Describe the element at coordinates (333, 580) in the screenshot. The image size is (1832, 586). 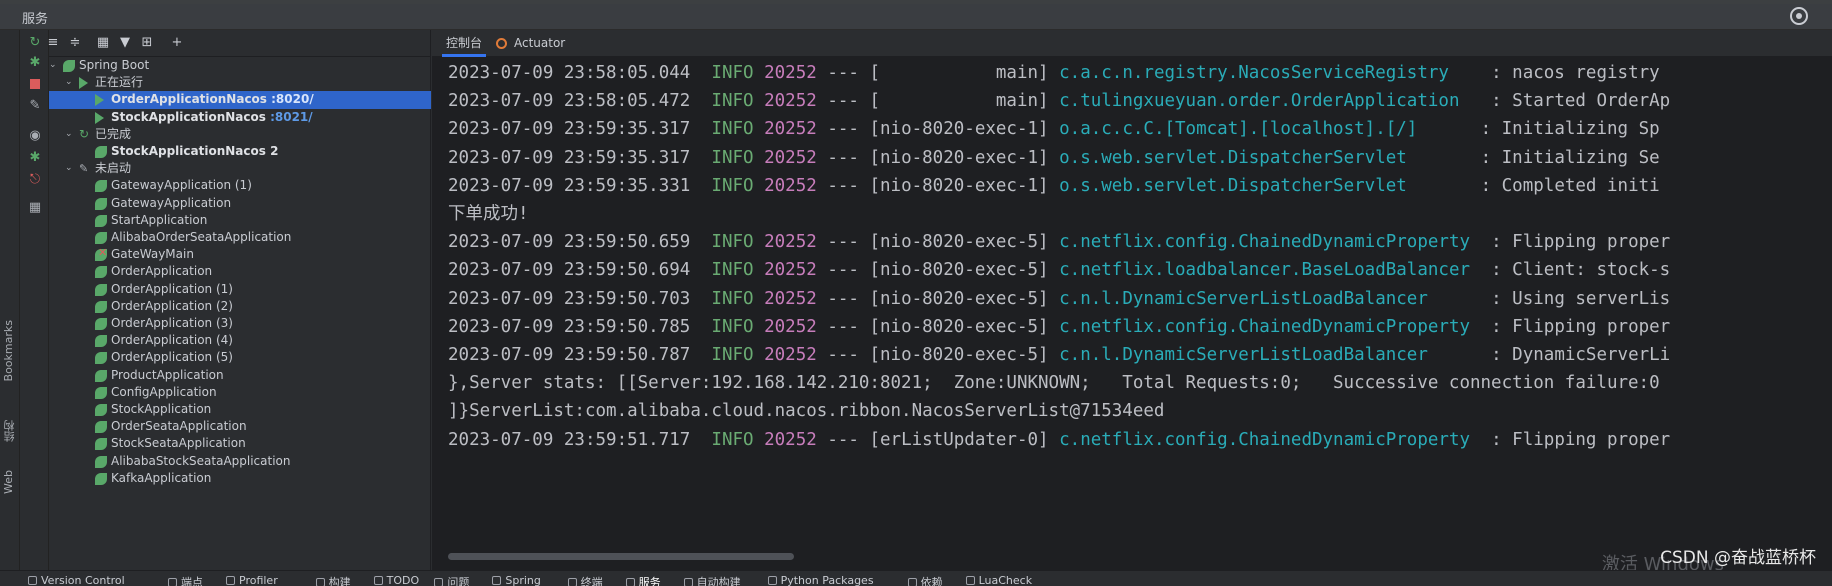
I see `bottom-tab: 构建` at that location.